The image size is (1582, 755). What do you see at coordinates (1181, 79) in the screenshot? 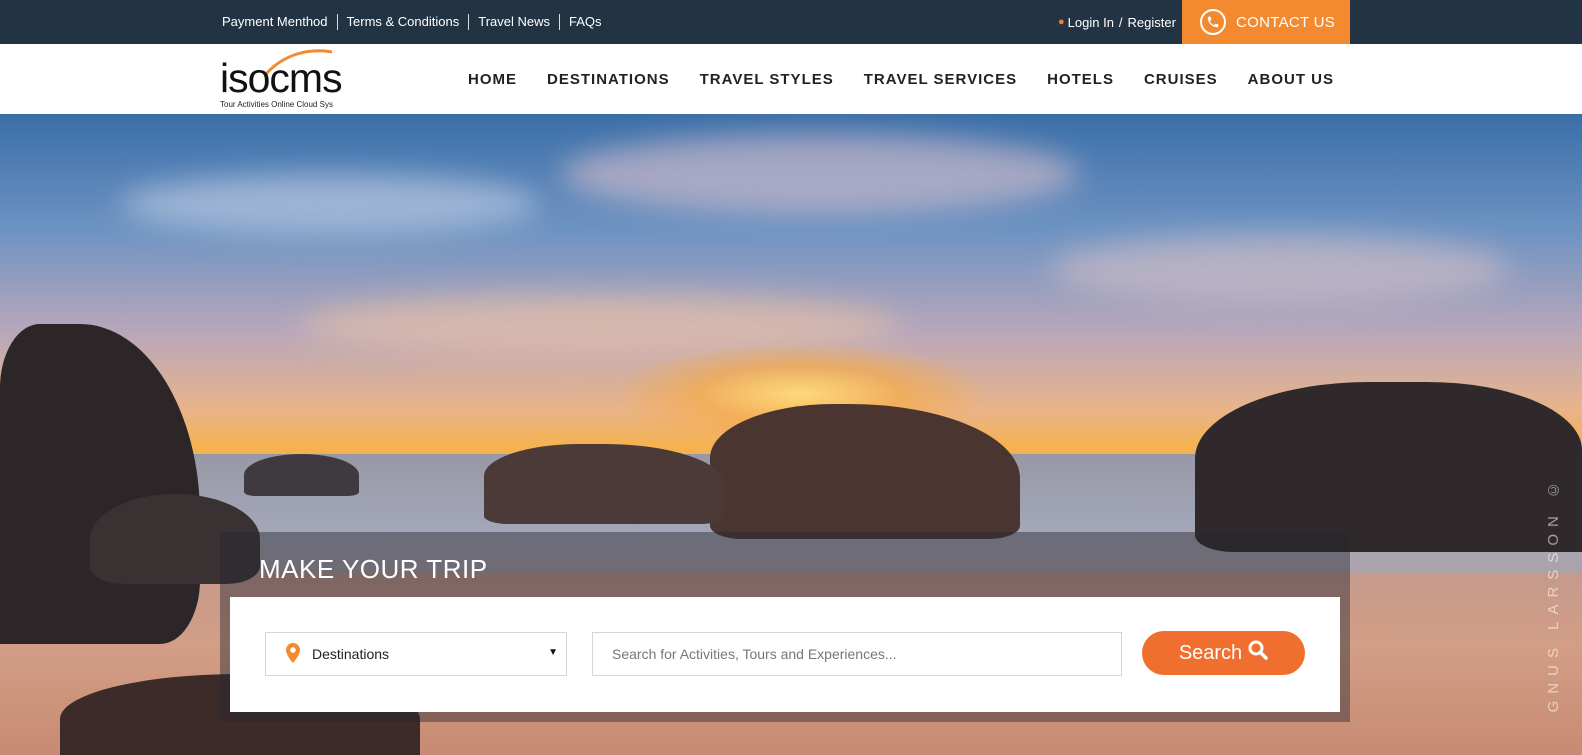
I see `nav-cruises: CRUISES` at bounding box center [1181, 79].